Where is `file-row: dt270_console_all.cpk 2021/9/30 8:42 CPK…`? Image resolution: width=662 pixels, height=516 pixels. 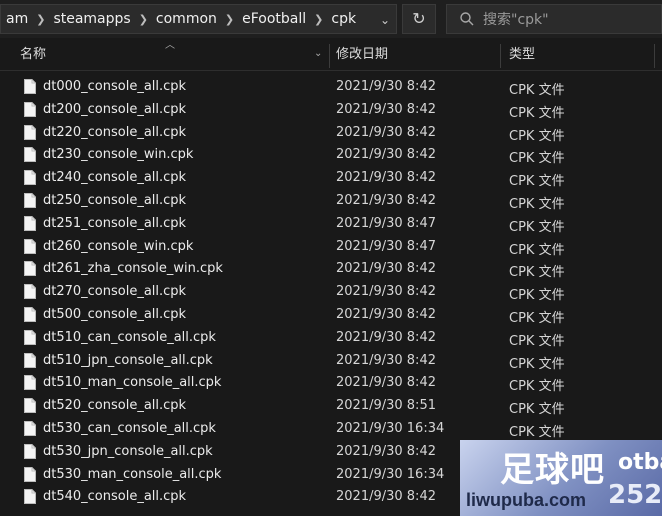
file-row: dt270_console_all.cpk 2021/9/30 8:42 CPK… is located at coordinates (331, 292).